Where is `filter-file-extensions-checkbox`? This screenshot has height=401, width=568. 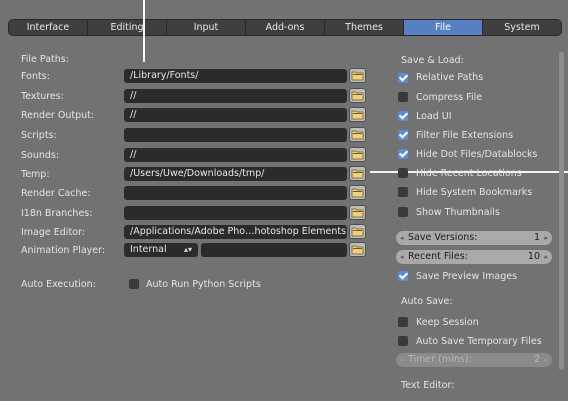
filter-file-extensions-checkbox is located at coordinates (403, 135).